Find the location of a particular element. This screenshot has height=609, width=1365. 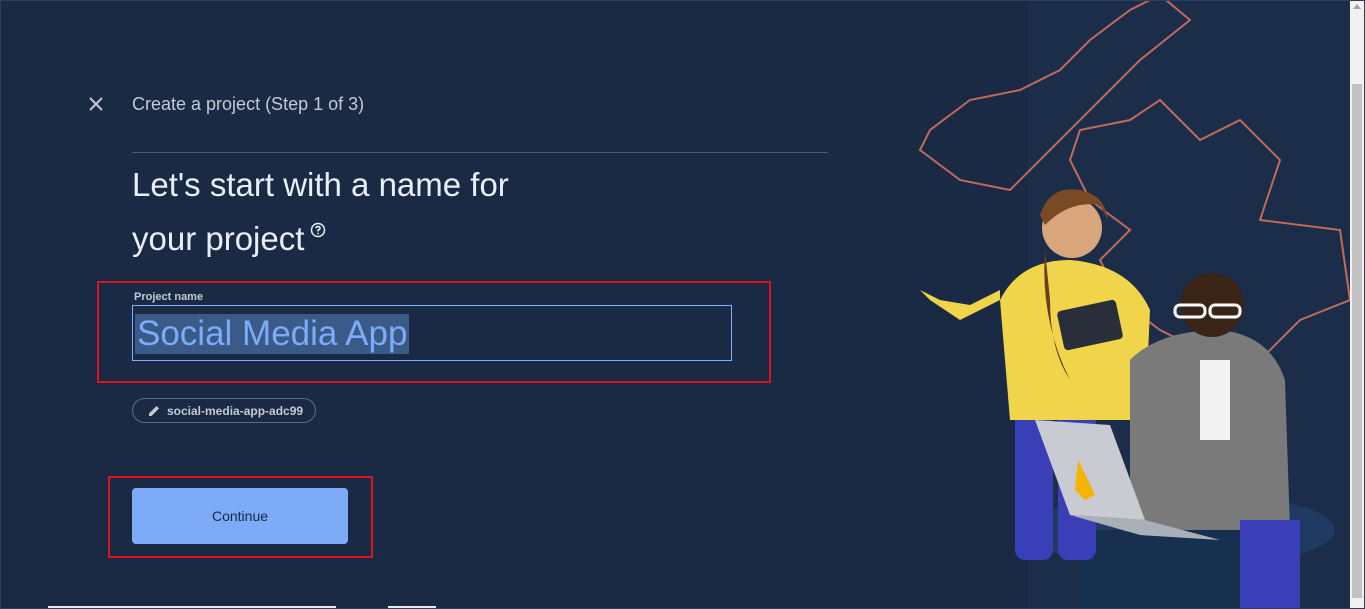

scrollbar is located at coordinates (1357, 304).